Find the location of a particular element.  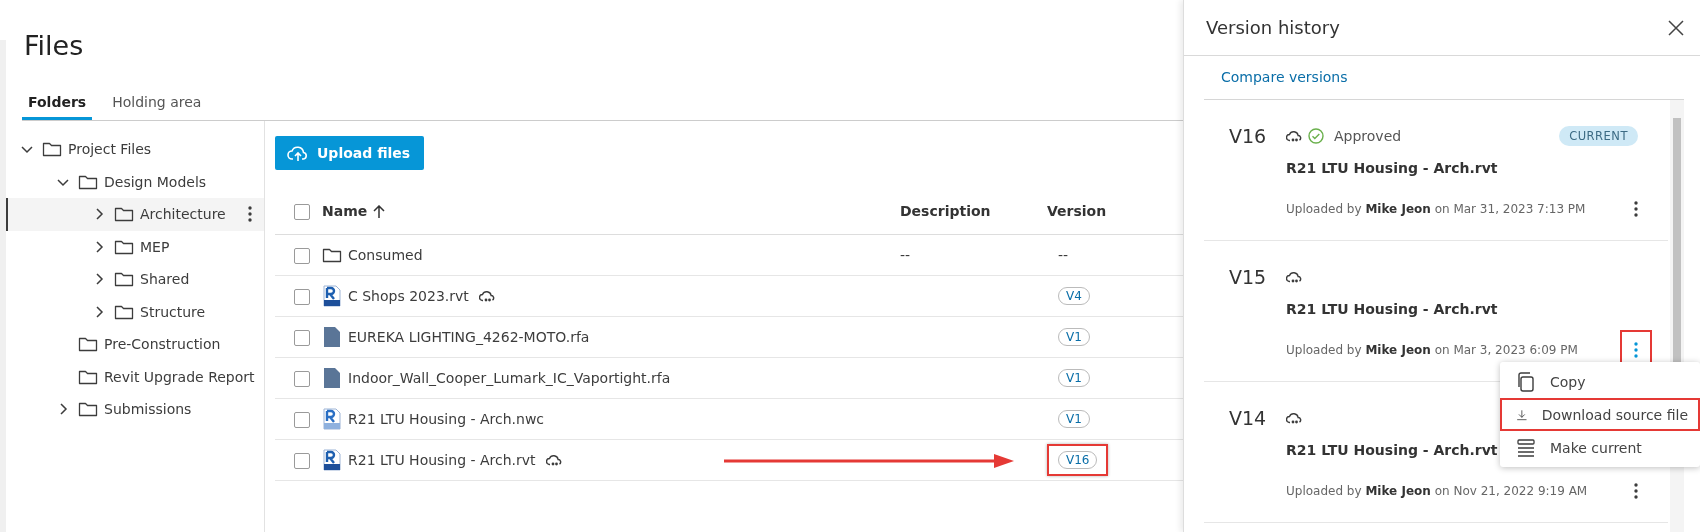

tree-item: MEP is located at coordinates (196, 246).